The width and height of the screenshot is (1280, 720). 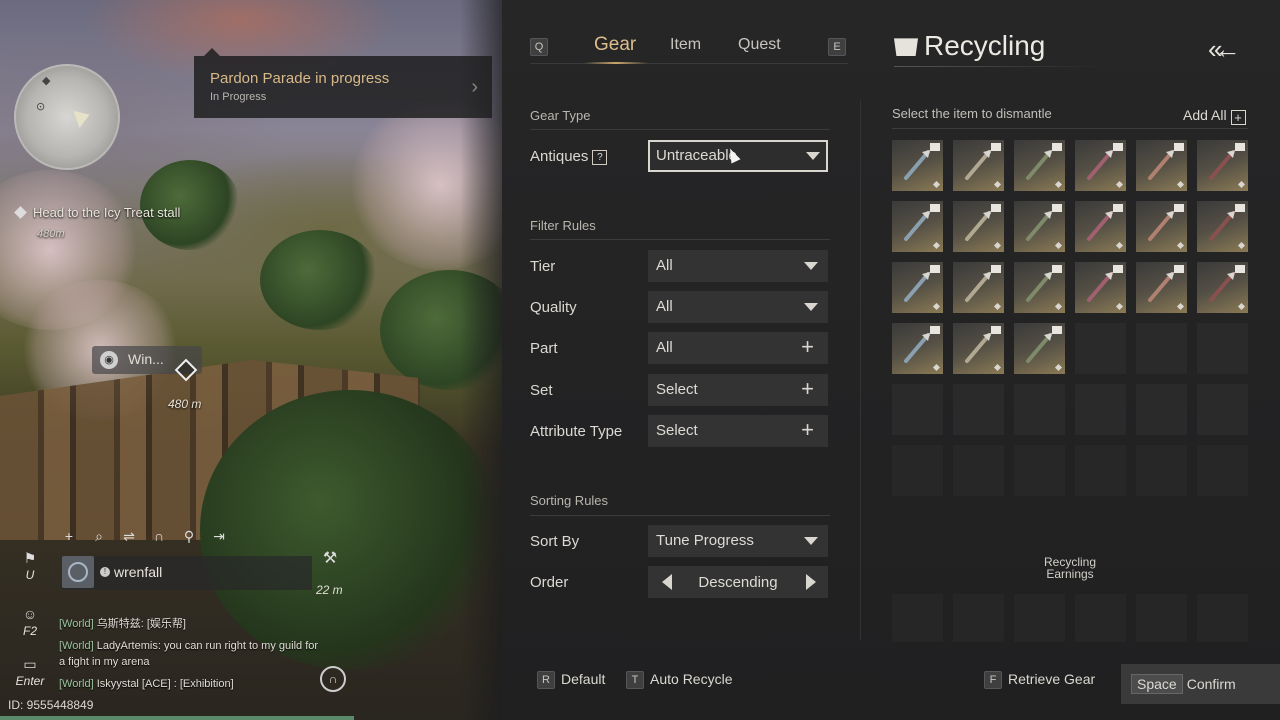 I want to click on headset-icon: ∩, so click(x=159, y=536).